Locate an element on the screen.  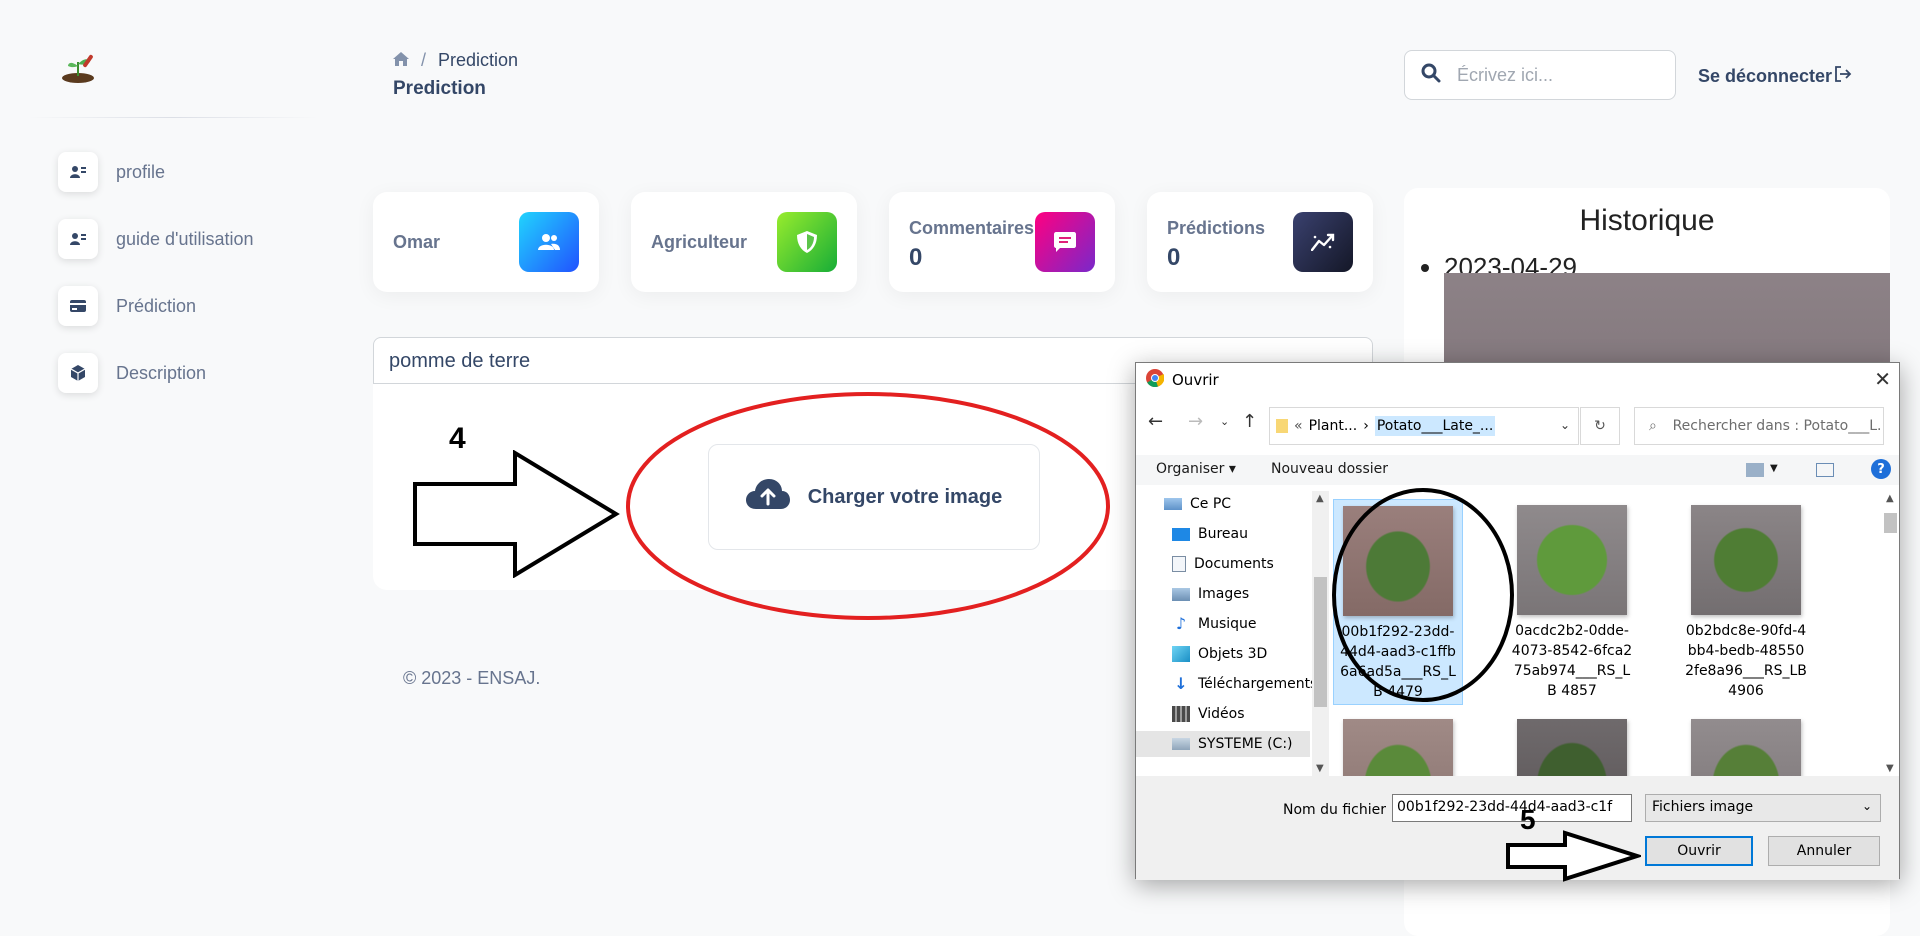
card-title: Agriculteur is located at coordinates (699, 242).